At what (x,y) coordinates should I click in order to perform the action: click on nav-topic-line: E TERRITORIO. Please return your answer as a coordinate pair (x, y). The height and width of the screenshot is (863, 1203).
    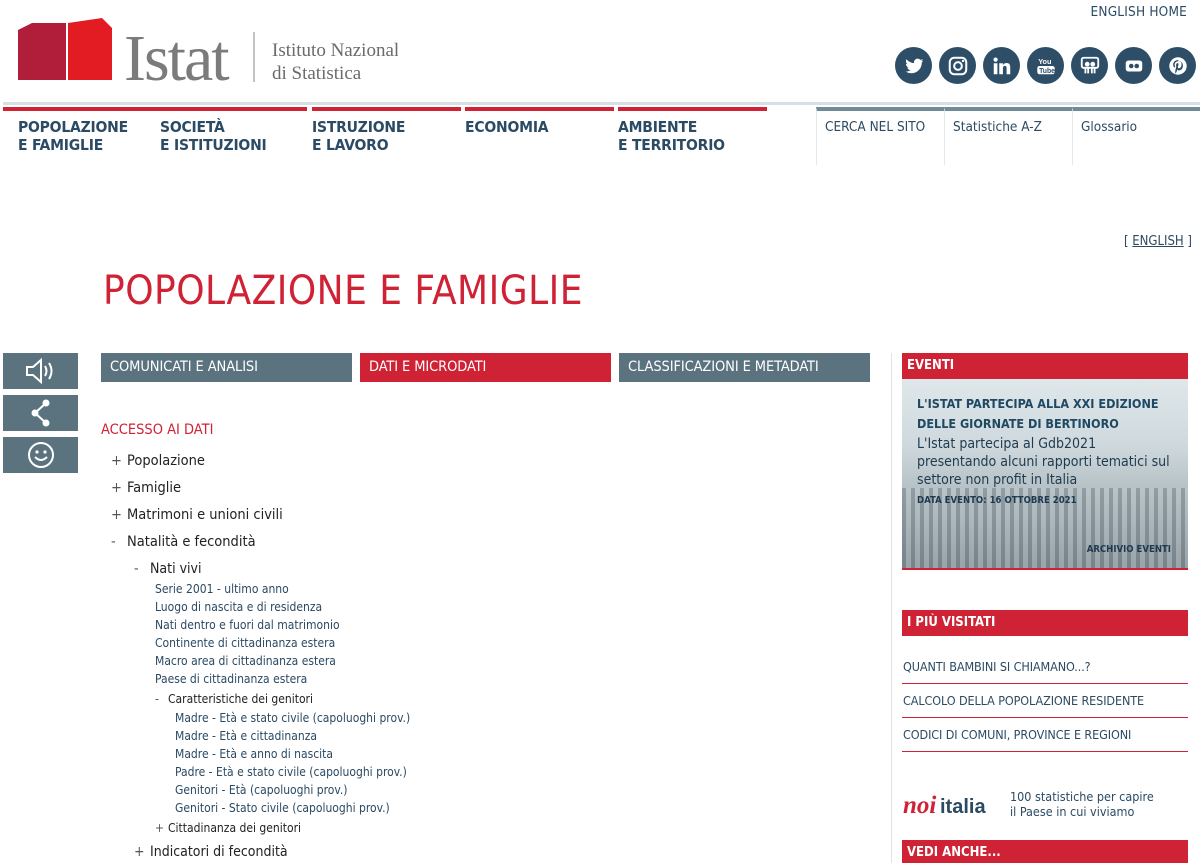
    Looking at the image, I should click on (671, 145).